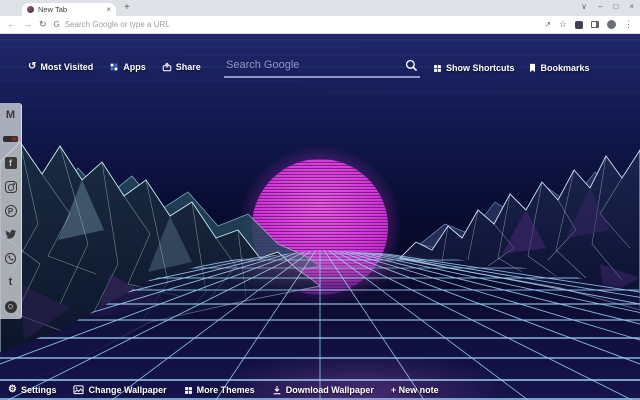  Describe the element at coordinates (277, 390) in the screenshot. I see `download-icon` at that location.